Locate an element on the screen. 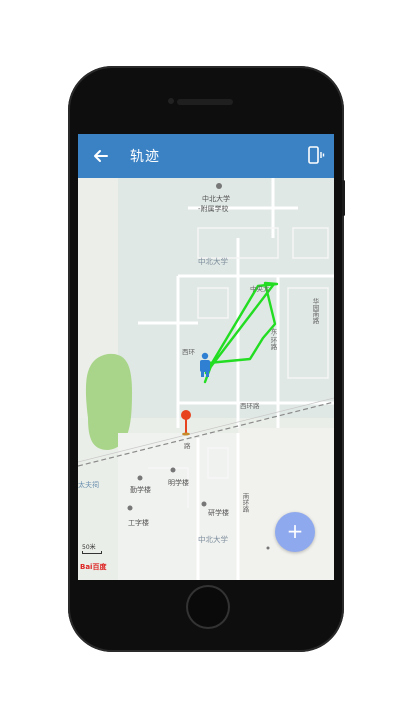 The height and width of the screenshot is (720, 410). phone-vibrate-icon is located at coordinates (315, 155).